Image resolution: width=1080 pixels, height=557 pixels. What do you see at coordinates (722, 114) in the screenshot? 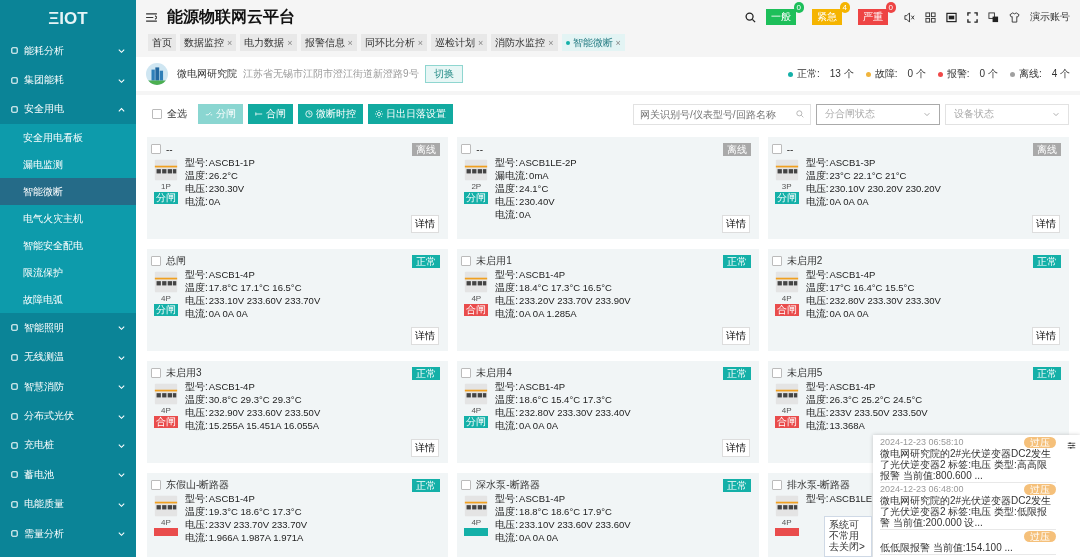
I see `search-field: 网关识别号/仪表型号/回路名称` at bounding box center [722, 114].